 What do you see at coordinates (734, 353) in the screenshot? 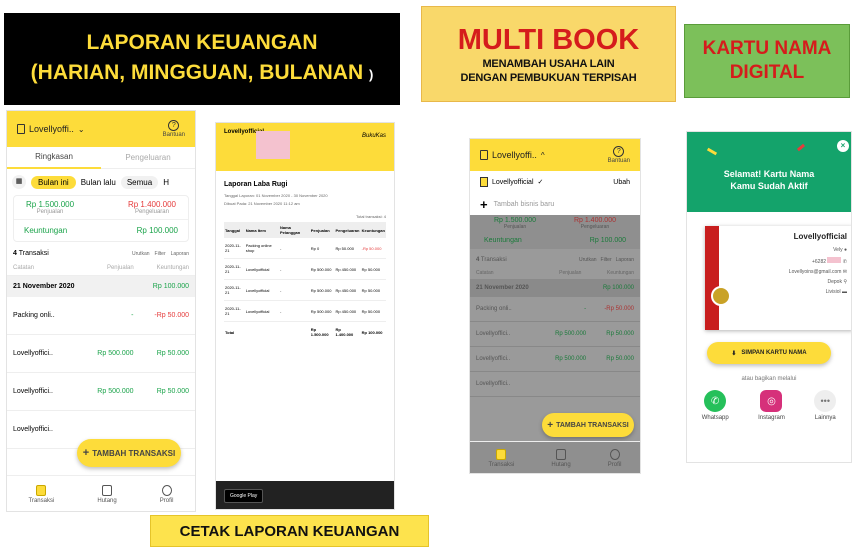
I see `download-icon: ⬇` at bounding box center [734, 353].